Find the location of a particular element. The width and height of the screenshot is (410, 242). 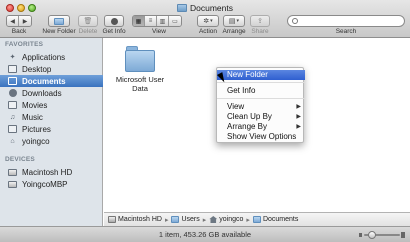

path-segment-label: Users is located at coordinates (190, 219).